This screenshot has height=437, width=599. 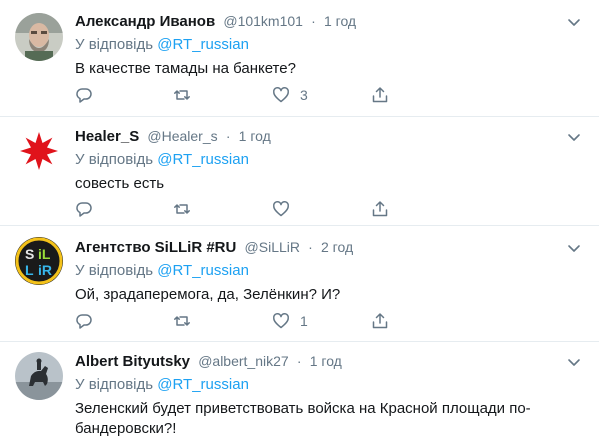 I want to click on display-name: Healer_S, so click(x=107, y=136).